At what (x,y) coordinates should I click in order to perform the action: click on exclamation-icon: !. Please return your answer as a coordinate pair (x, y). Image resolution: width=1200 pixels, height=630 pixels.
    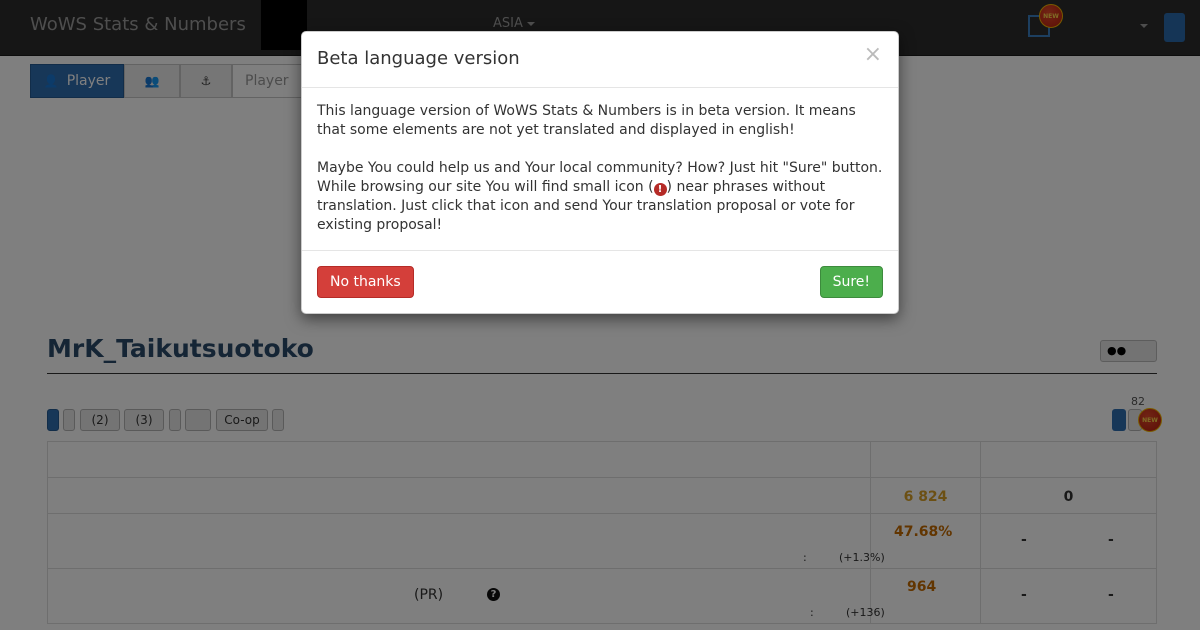
    Looking at the image, I should click on (660, 189).